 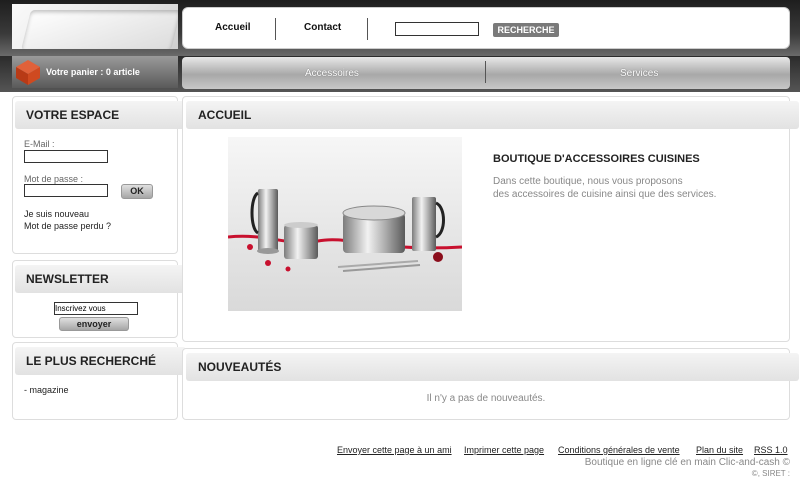 What do you see at coordinates (490, 384) in the screenshot?
I see `news-panel: NOUVEAUTÉS Il n'y a pas de nouveautés.` at bounding box center [490, 384].